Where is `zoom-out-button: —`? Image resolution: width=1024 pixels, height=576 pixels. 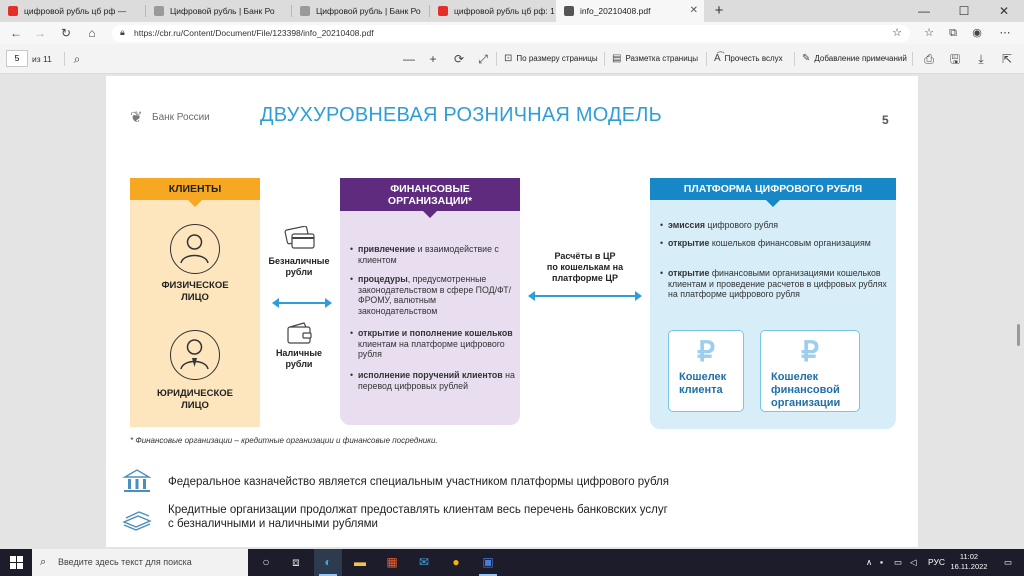
zoom-out-button: — is located at coordinates (409, 59).